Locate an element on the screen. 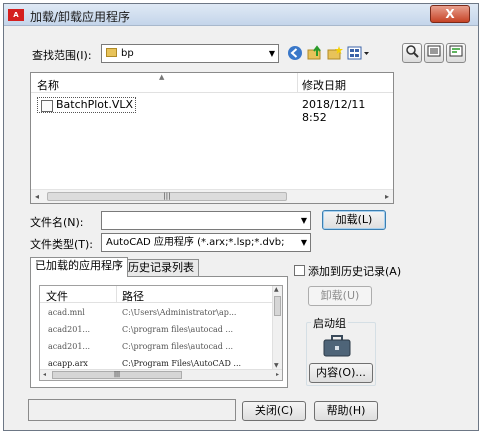 The width and height of the screenshot is (482, 434). file-row-name: BatchPlot.VLX is located at coordinates (87, 105).